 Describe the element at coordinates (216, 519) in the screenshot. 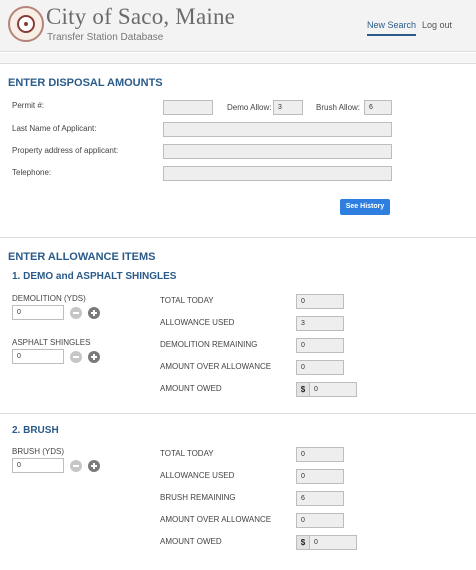

I see `brush-over-allowance-label: AMOUNT OVER ALLOWANCE` at that location.